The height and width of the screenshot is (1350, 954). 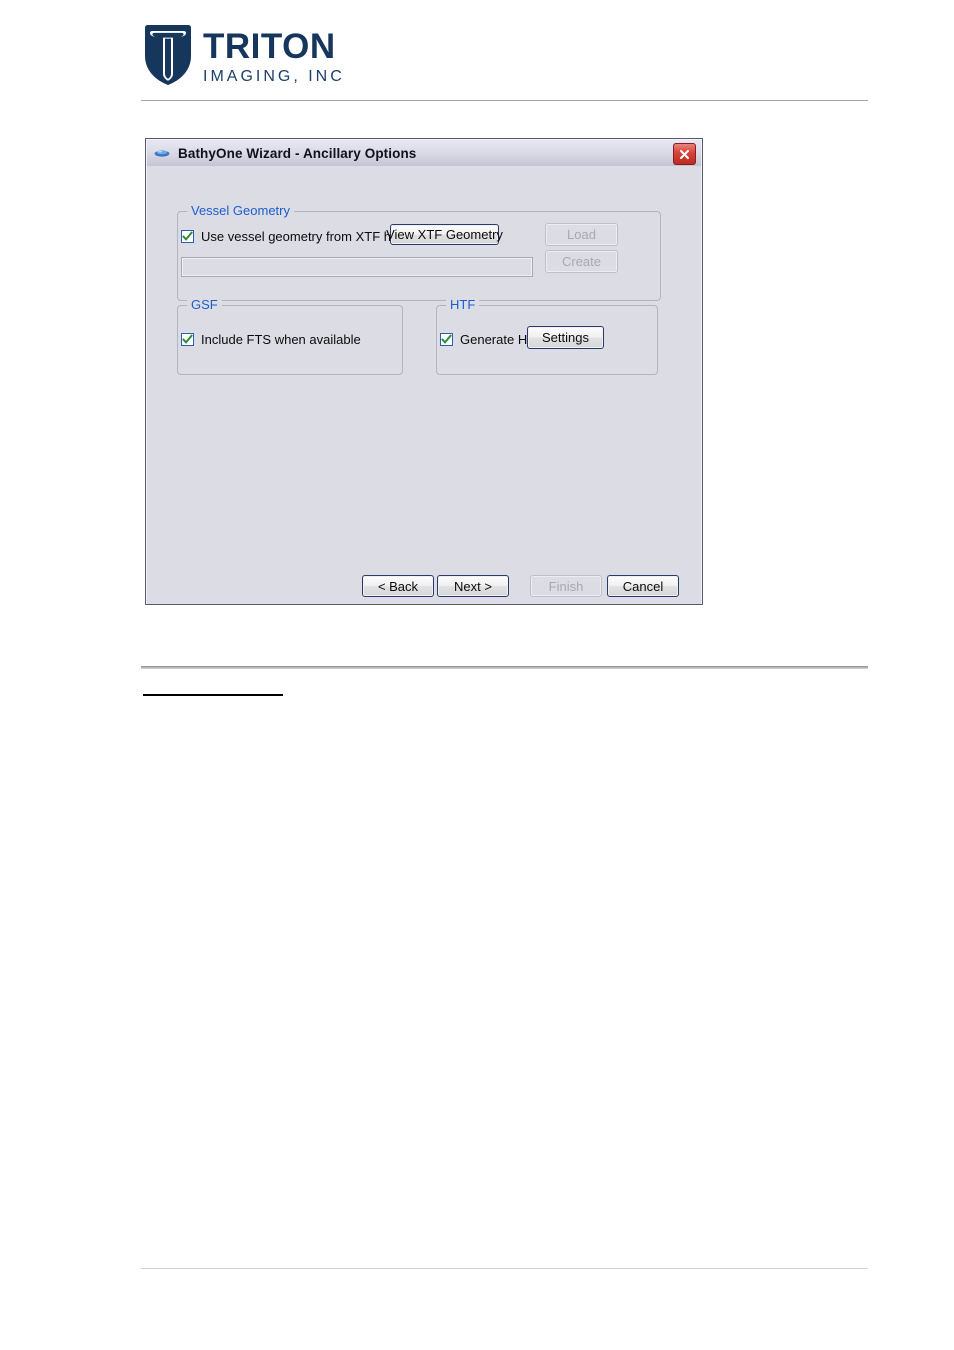 What do you see at coordinates (504, 1268) in the screenshot?
I see `footer-divider` at bounding box center [504, 1268].